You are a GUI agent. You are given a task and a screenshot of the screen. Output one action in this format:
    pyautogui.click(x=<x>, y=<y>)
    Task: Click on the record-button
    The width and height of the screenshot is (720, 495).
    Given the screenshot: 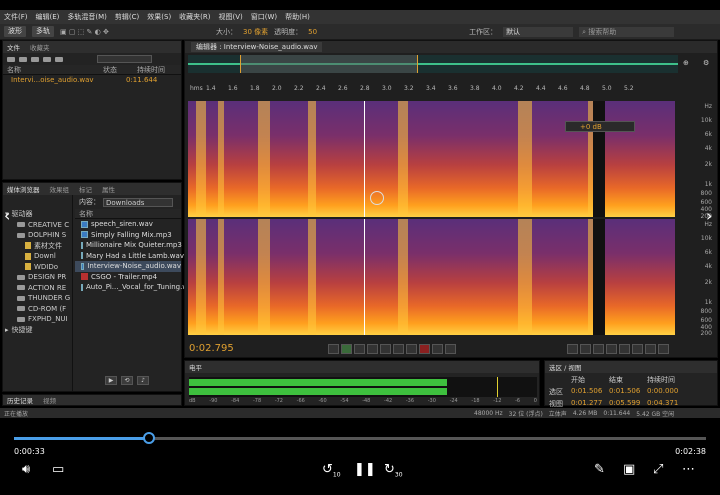 What is the action you would take?
    pyautogui.click(x=424, y=349)
    